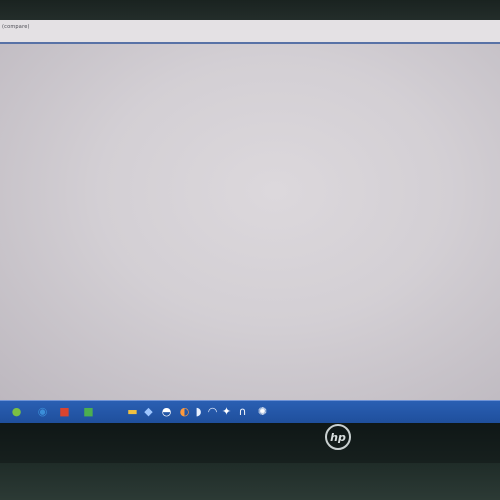  I want to click on settings-icon: ✺, so click(262, 411).